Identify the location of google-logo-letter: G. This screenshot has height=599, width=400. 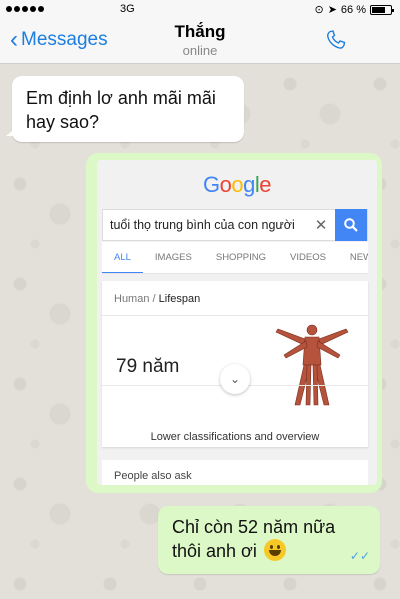
(211, 184).